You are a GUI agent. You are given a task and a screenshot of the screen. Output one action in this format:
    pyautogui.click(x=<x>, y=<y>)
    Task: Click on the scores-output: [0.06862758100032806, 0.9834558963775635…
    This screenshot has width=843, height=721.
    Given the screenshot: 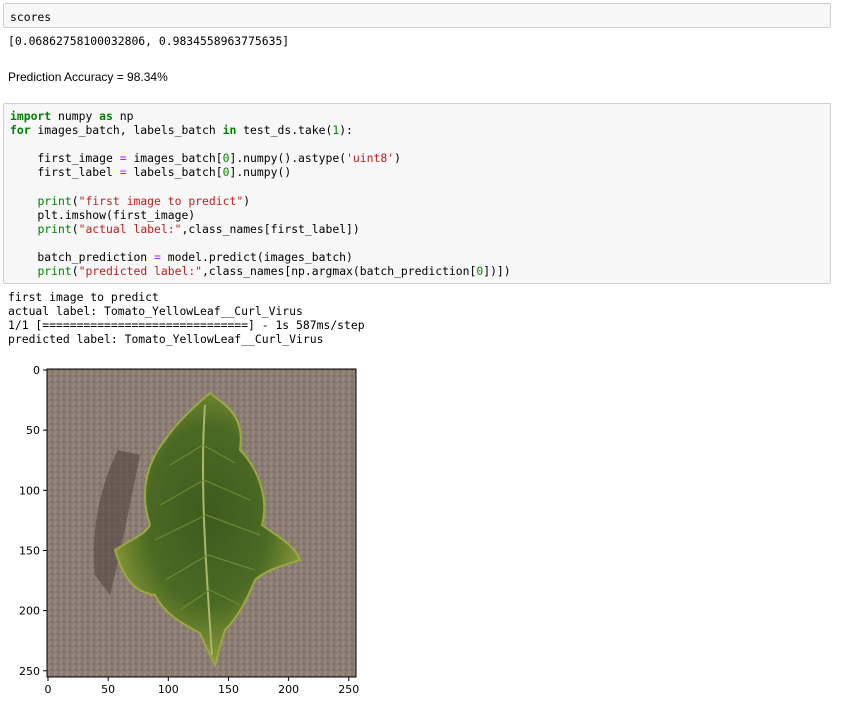 What is the action you would take?
    pyautogui.click(x=149, y=41)
    